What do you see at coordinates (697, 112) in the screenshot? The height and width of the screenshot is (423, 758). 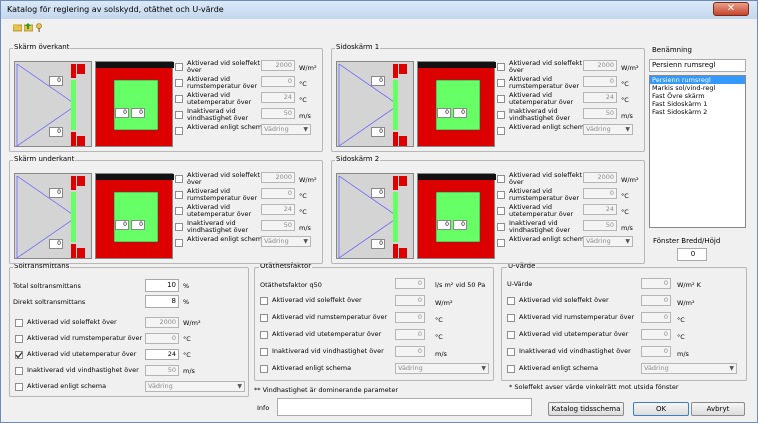 I see `list-item: Fast Sidoskärm 2` at bounding box center [697, 112].